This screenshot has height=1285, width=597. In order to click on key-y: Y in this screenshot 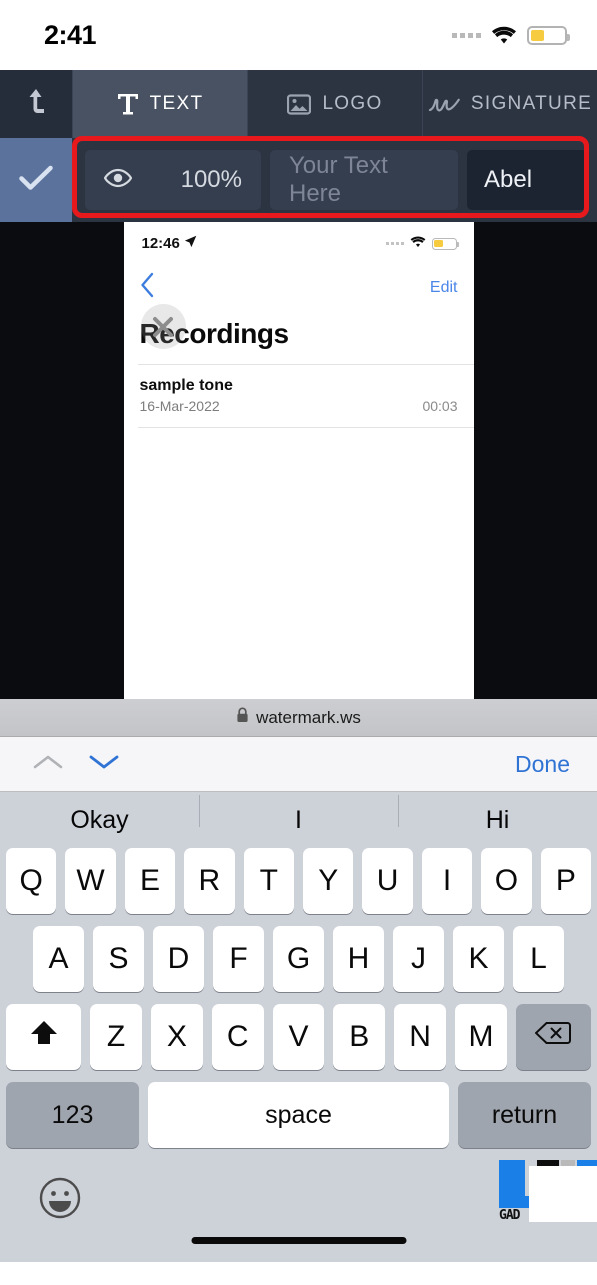, I will do `click(328, 881)`.